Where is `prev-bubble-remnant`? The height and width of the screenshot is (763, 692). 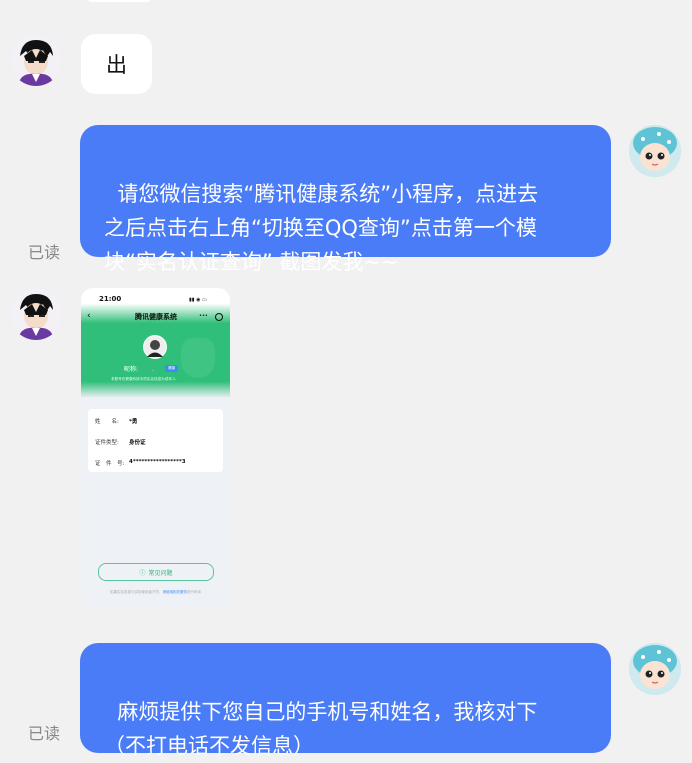 prev-bubble-remnant is located at coordinates (119, 1).